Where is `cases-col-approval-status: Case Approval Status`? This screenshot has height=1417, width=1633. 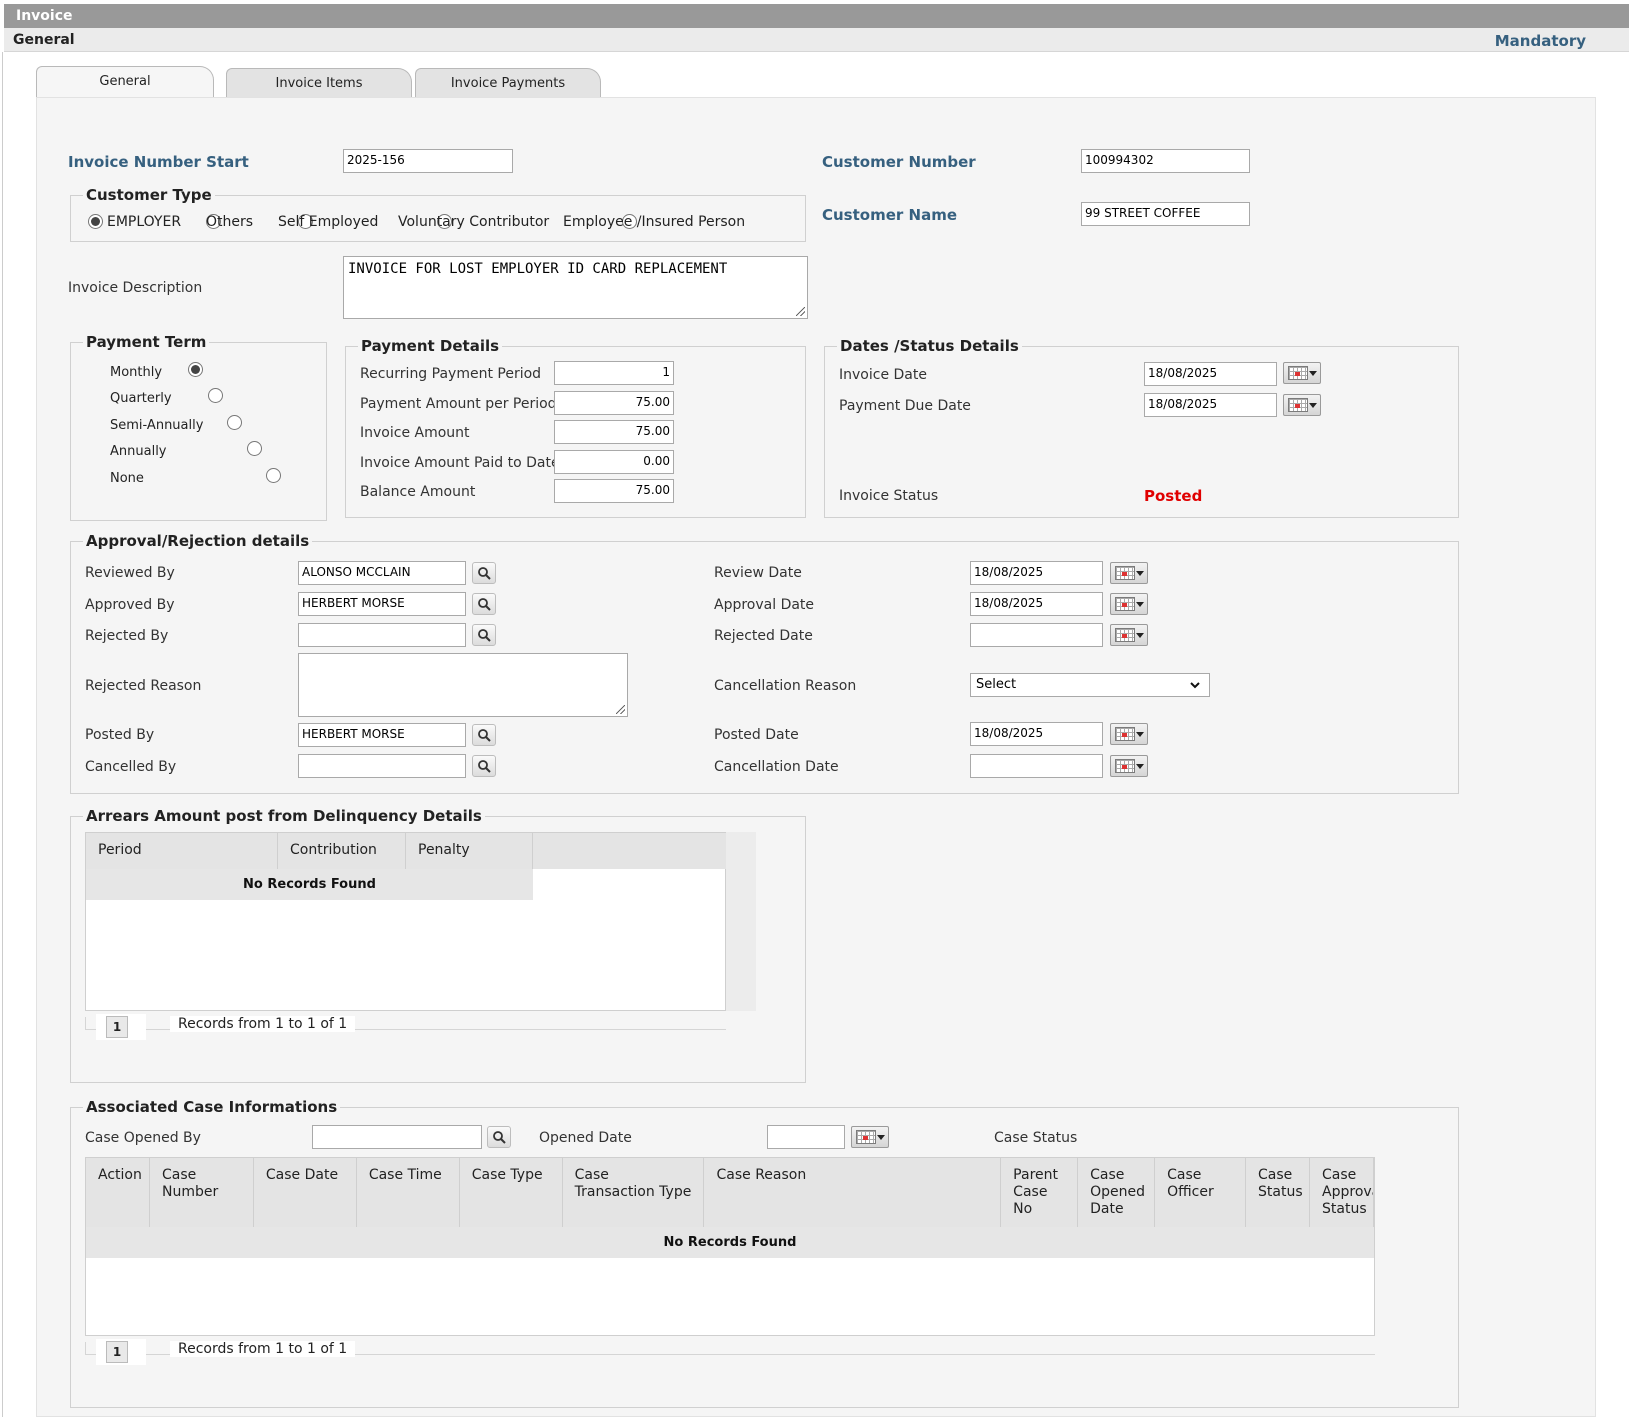 cases-col-approval-status: Case Approval Status is located at coordinates (1342, 1192).